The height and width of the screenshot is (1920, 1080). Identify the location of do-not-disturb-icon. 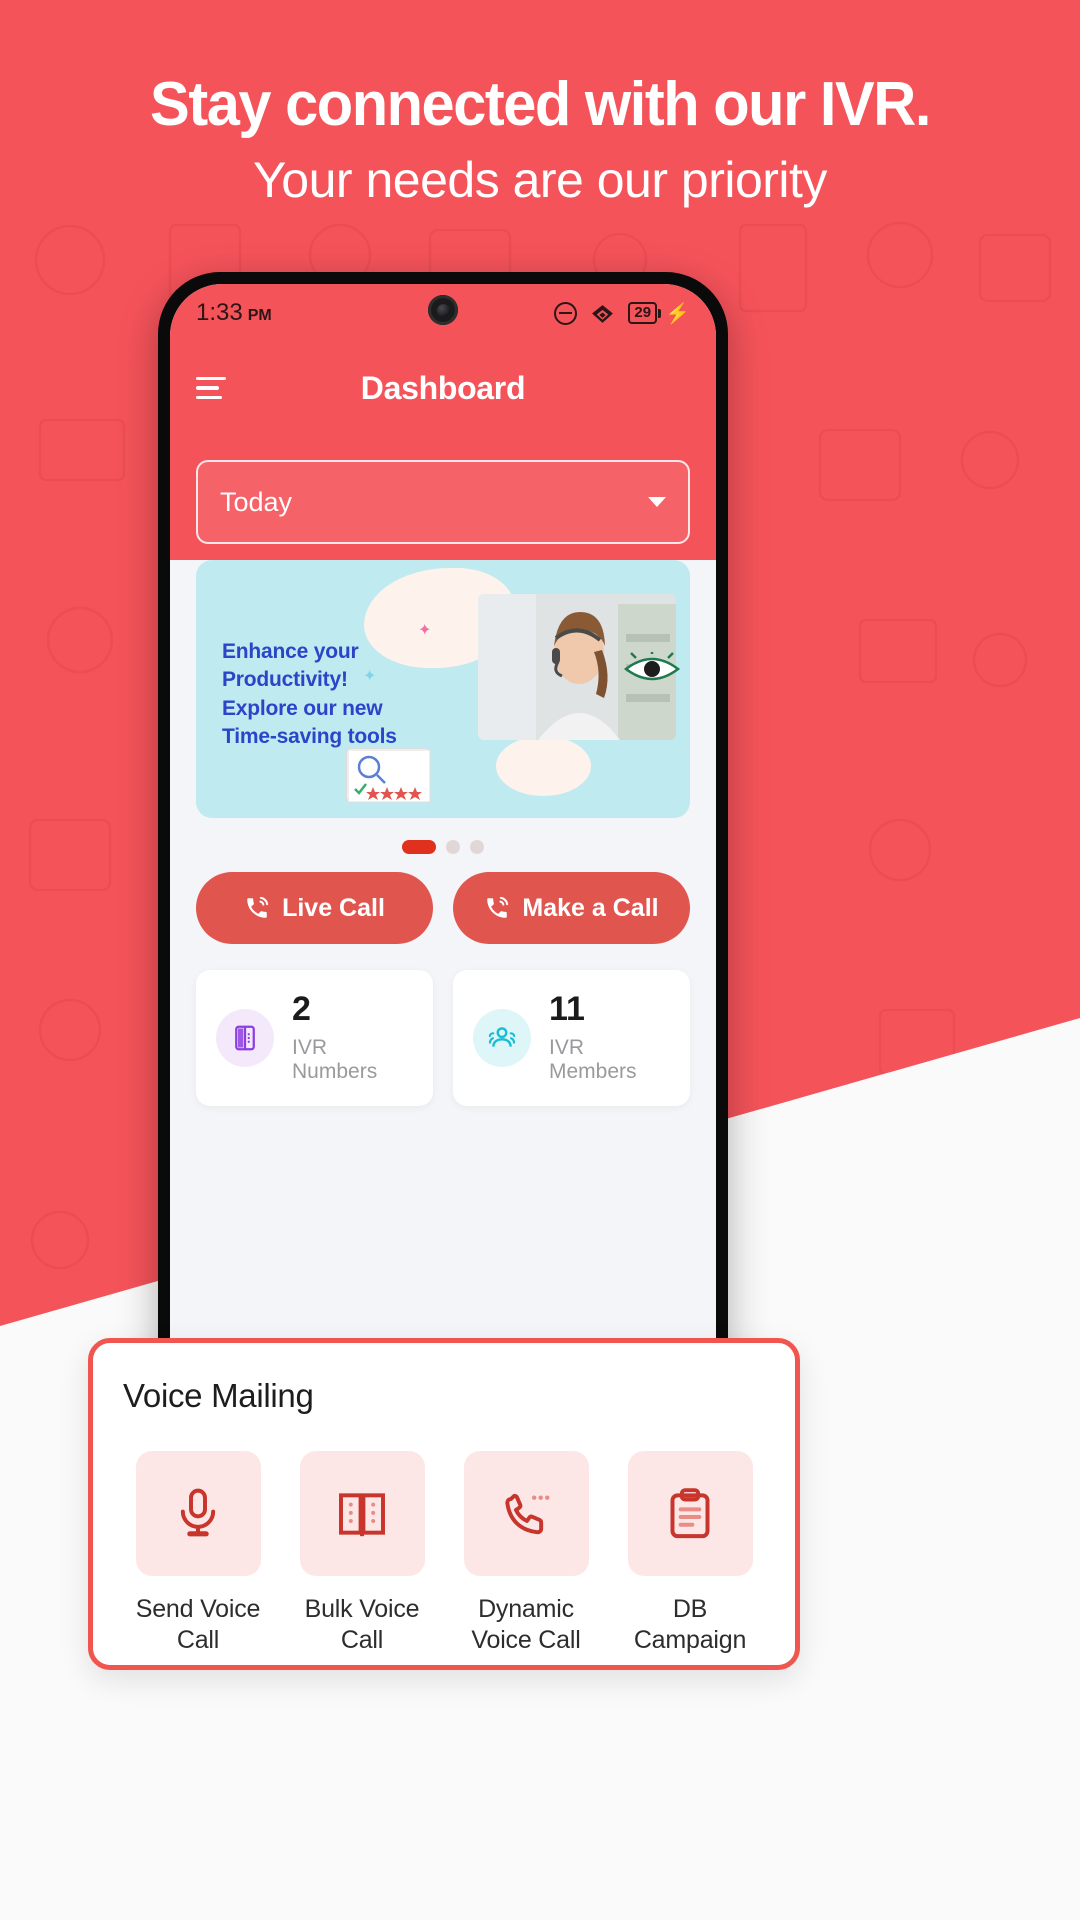
(566, 313).